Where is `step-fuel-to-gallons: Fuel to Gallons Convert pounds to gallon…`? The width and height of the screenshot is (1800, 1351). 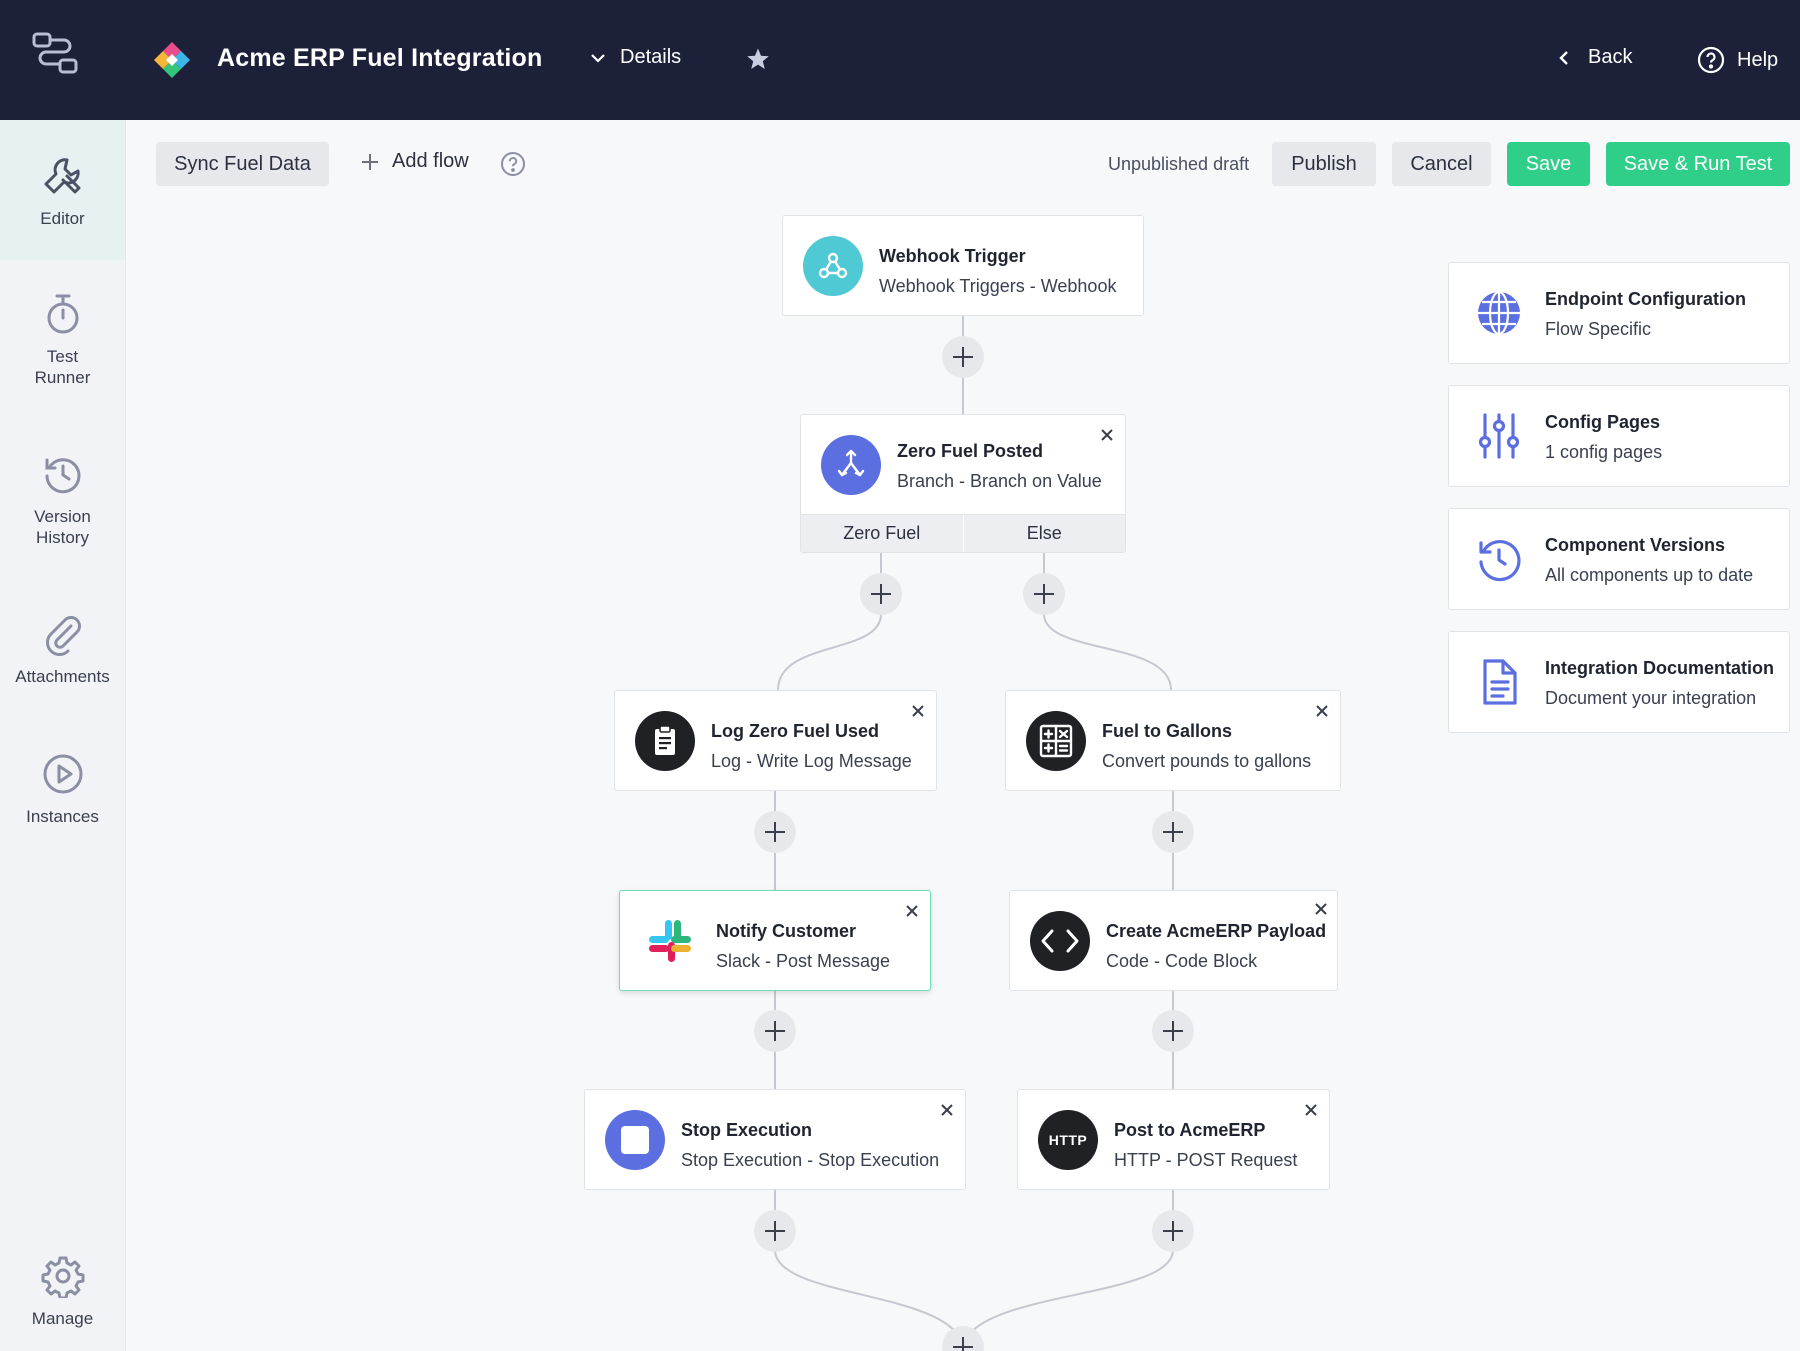 step-fuel-to-gallons: Fuel to Gallons Convert pounds to gallon… is located at coordinates (1173, 740).